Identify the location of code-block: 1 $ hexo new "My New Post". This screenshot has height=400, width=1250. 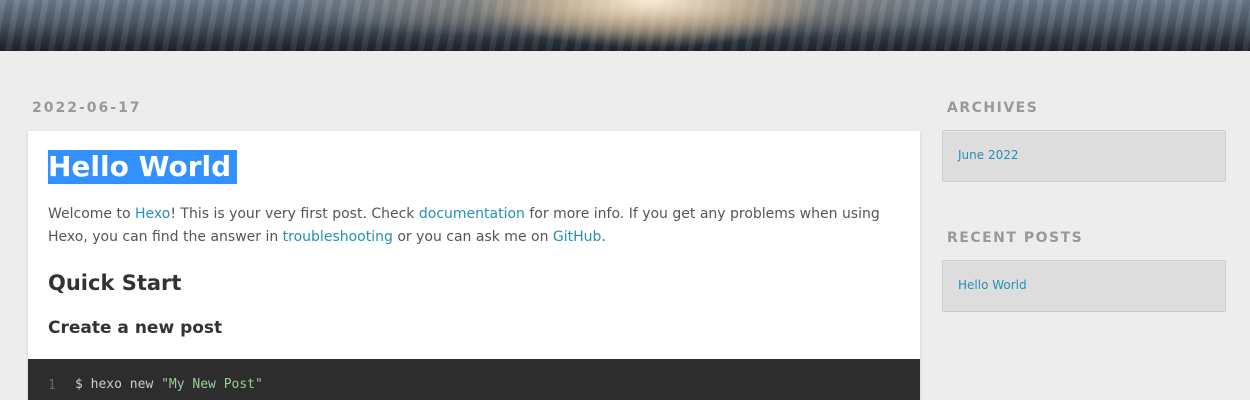
(474, 379).